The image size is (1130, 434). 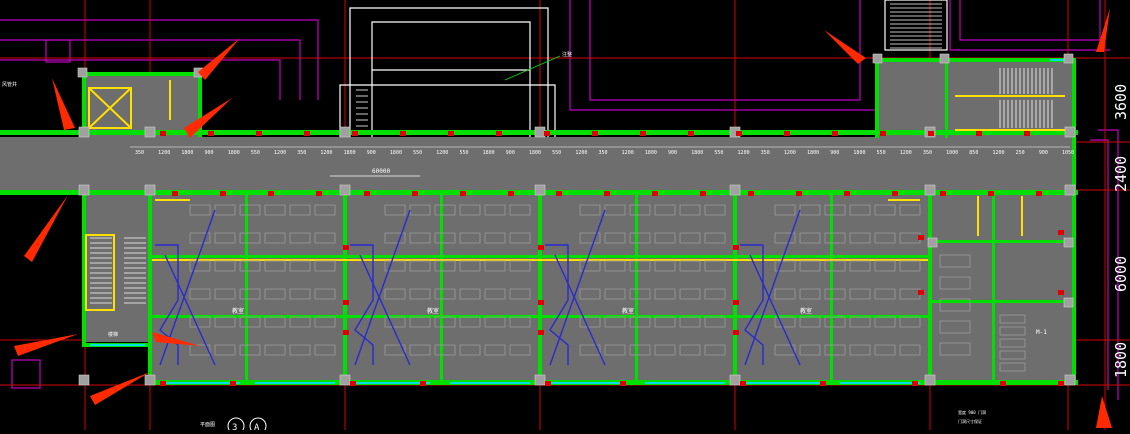 What do you see at coordinates (628, 311) in the screenshot?
I see `room-label-3: 教室` at bounding box center [628, 311].